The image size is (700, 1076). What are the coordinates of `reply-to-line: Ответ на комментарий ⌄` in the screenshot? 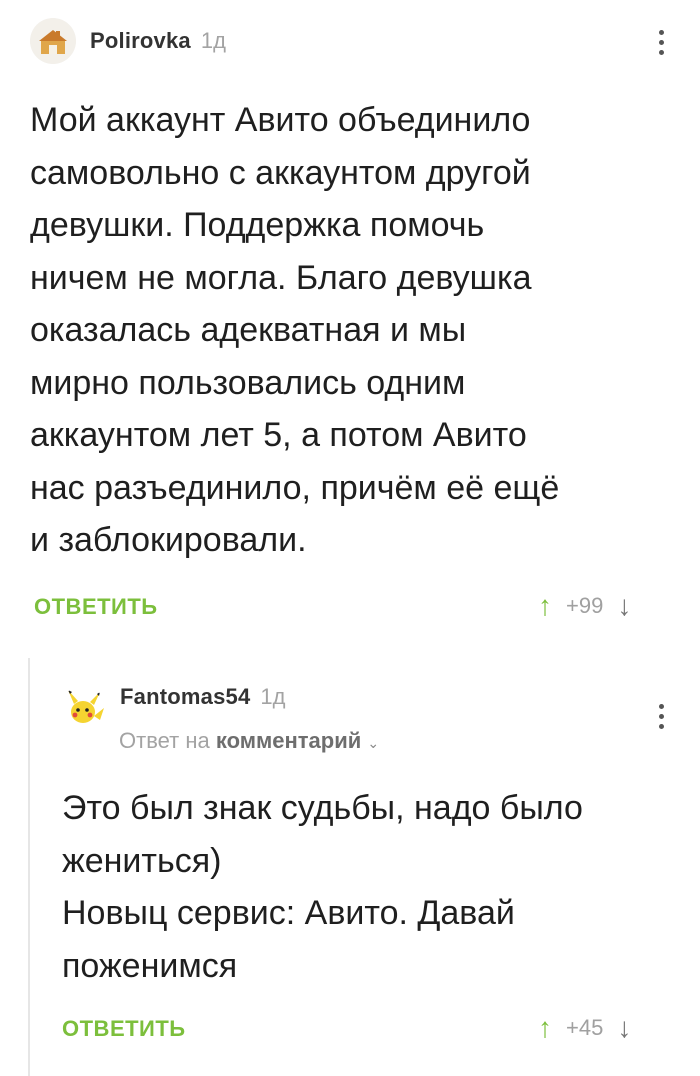 It's located at (249, 741).